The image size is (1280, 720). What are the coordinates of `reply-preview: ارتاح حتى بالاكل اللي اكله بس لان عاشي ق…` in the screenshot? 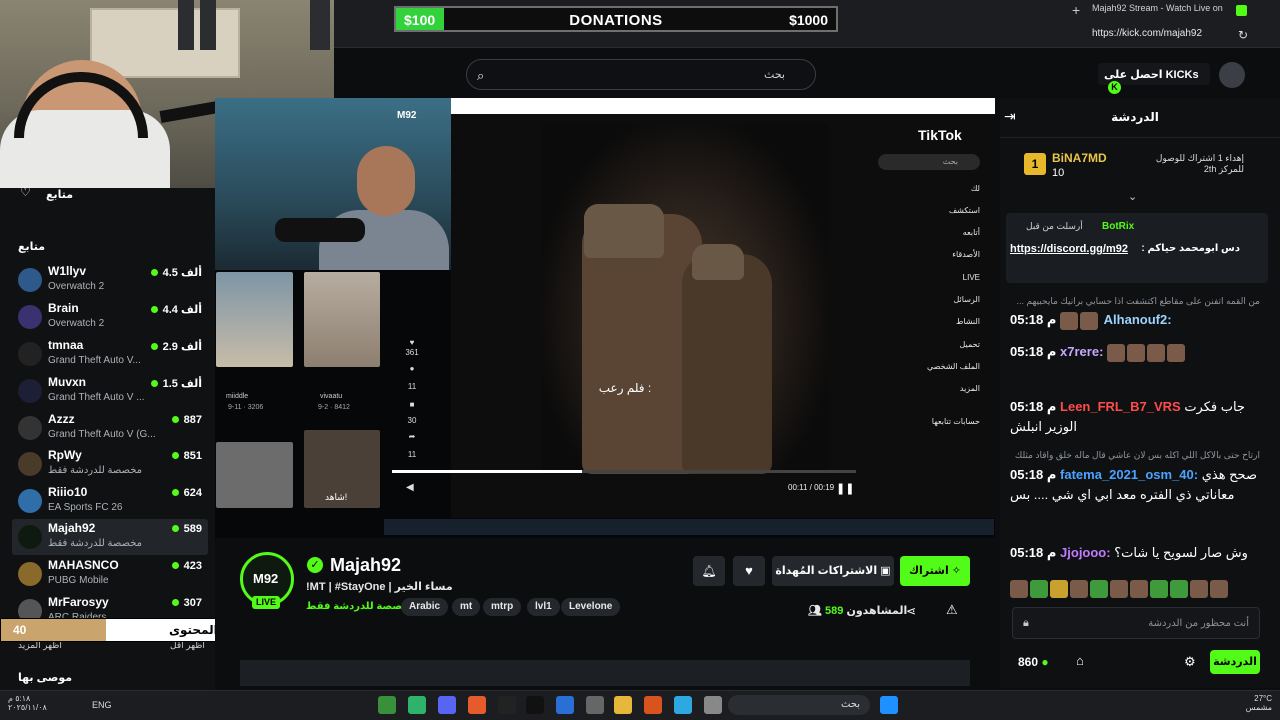 It's located at (1136, 455).